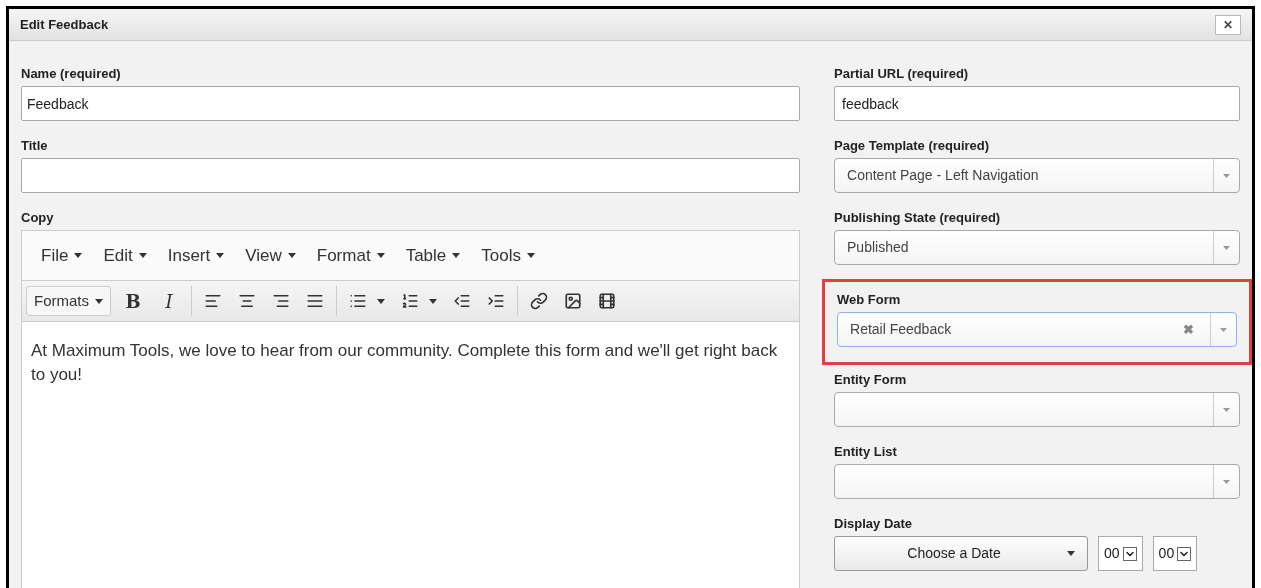 This screenshot has height=588, width=1261. What do you see at coordinates (1037, 329) in the screenshot?
I see `select-field: Retail Feedback ✖` at bounding box center [1037, 329].